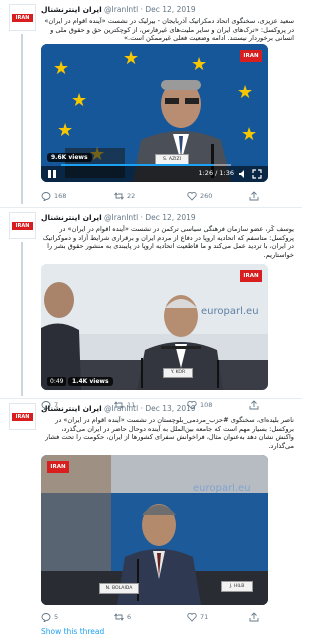  What do you see at coordinates (151, 617) in the screenshot?
I see `tweet-actions: 5 6 71` at bounding box center [151, 617].